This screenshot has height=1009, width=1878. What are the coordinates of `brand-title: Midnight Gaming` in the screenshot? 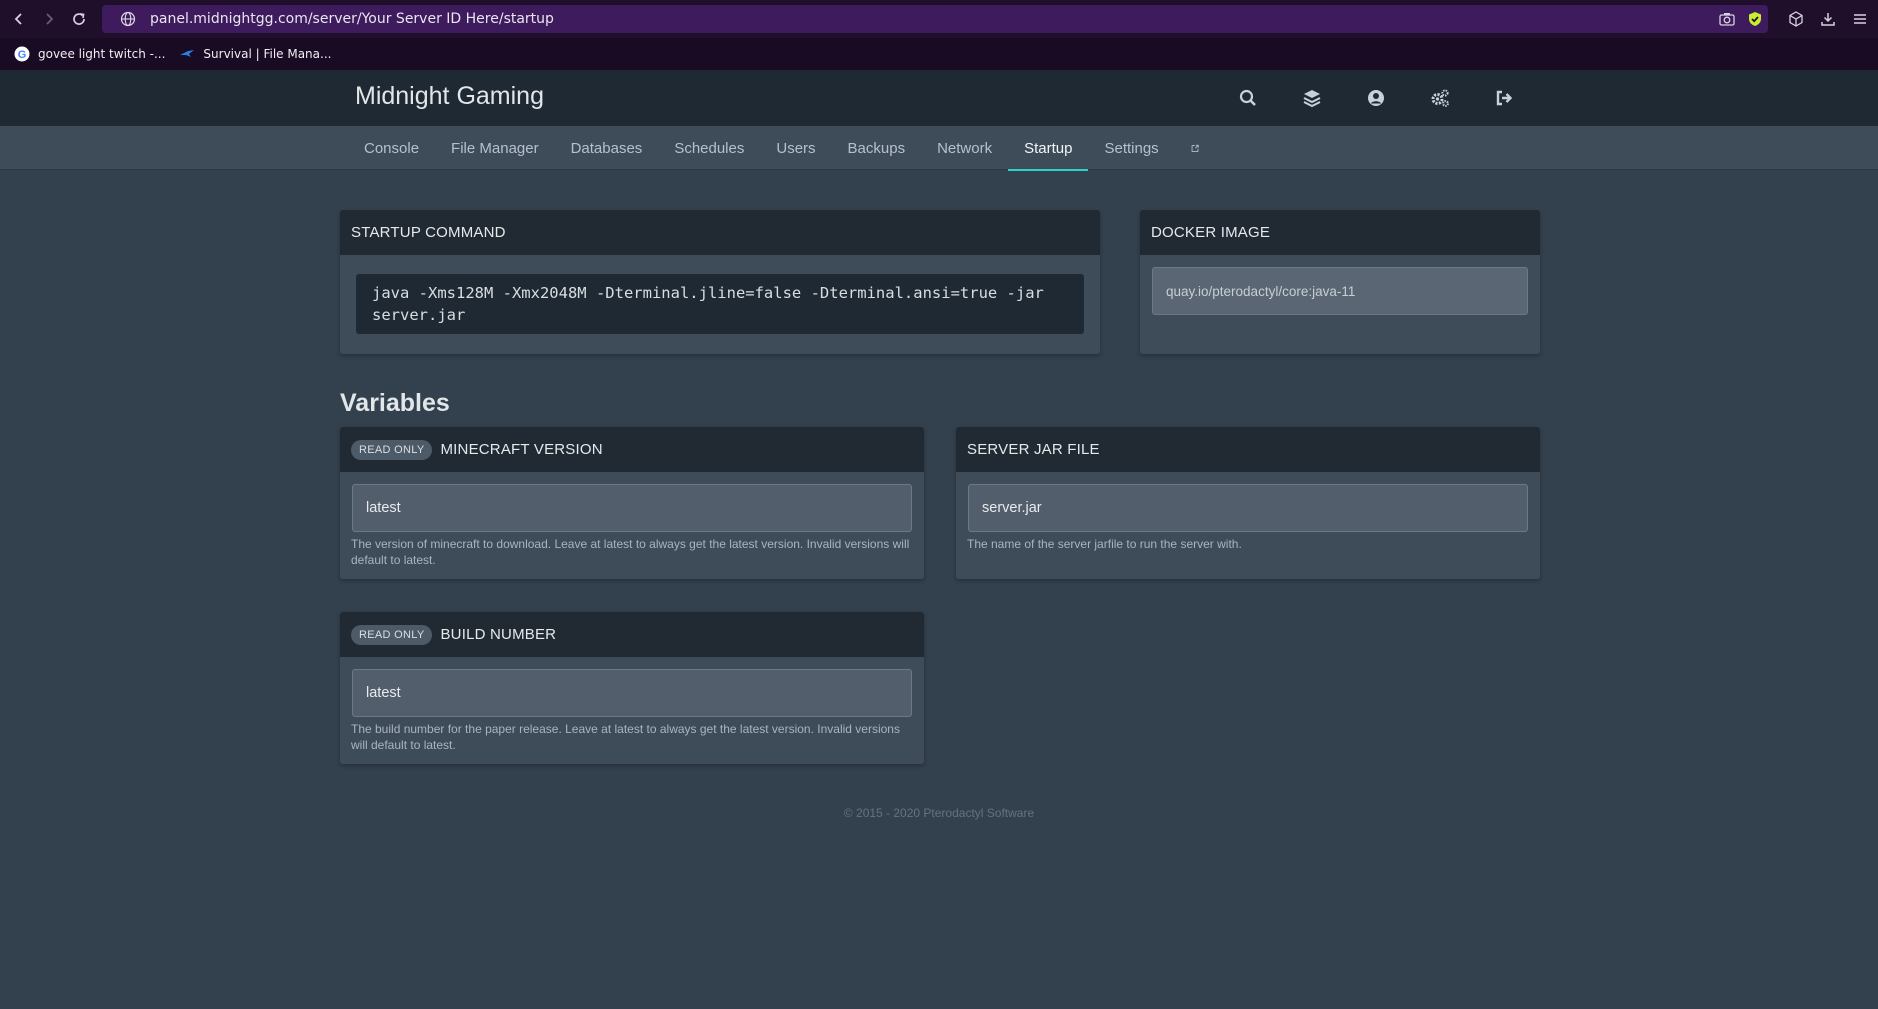 It's located at (449, 96).